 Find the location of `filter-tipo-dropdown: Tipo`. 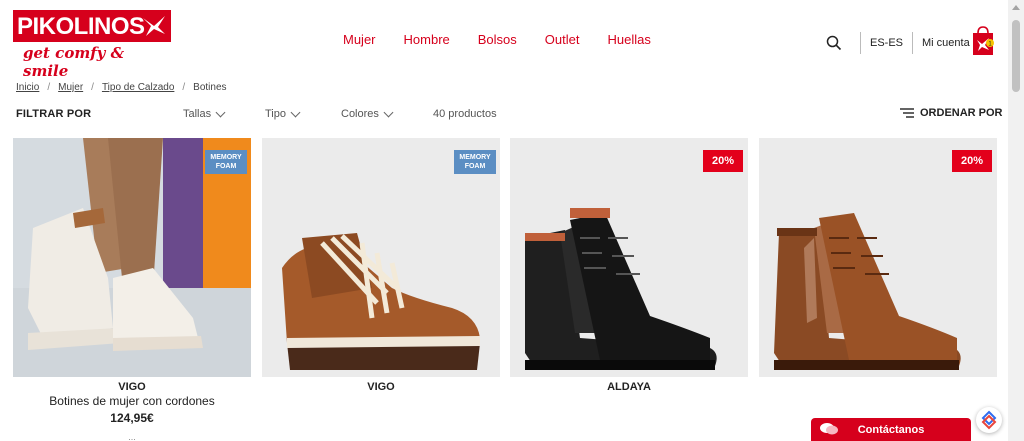

filter-tipo-dropdown: Tipo is located at coordinates (283, 113).